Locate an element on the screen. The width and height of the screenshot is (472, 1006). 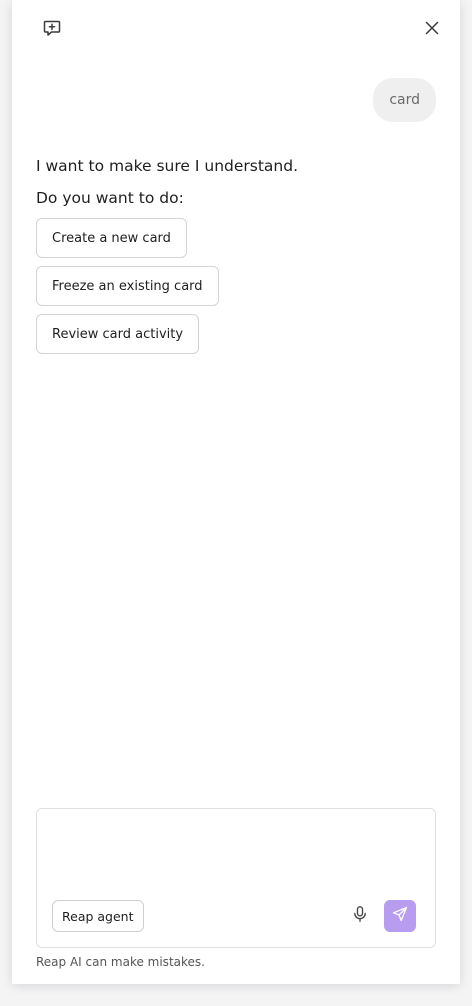
assistant-text-line2: Do you want to do: is located at coordinates (110, 198).